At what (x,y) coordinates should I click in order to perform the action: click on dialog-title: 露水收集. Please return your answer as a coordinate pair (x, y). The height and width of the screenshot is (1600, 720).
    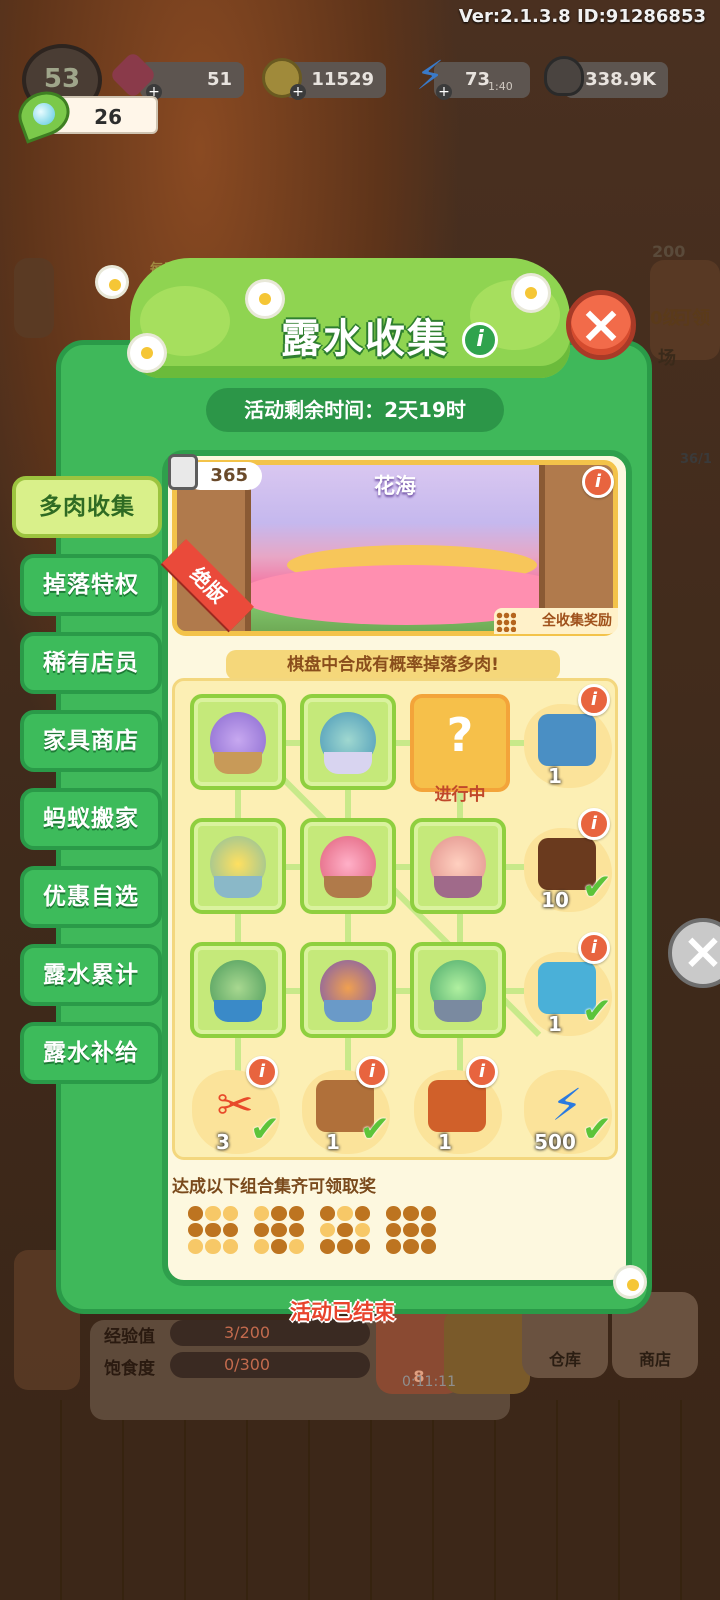
    Looking at the image, I should click on (365, 339).